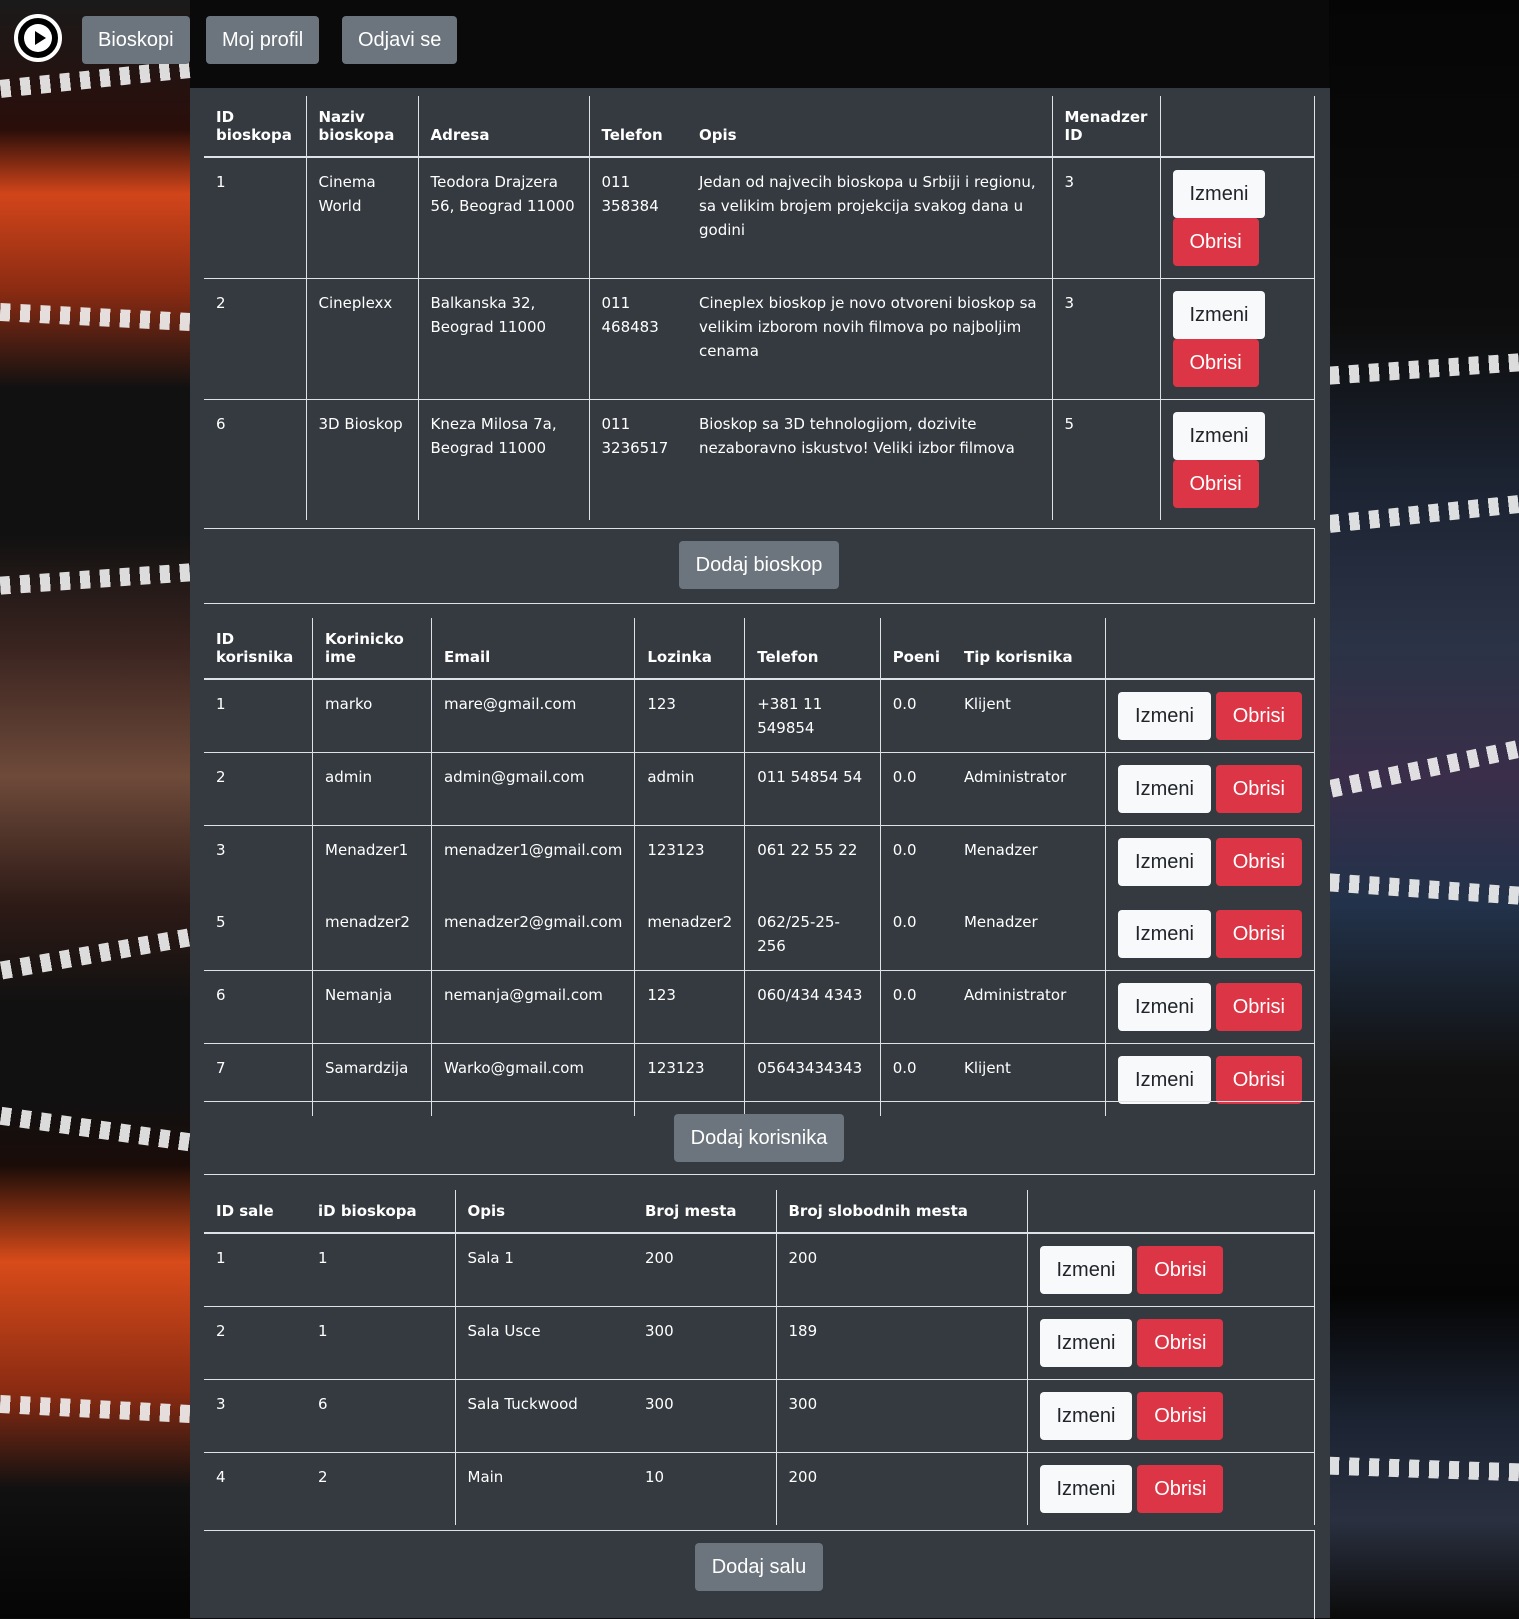 This screenshot has width=1519, height=1619. Describe the element at coordinates (759, 1488) in the screenshot. I see `table-row: 4 2 Main 10 200 Izmeni Obrisi` at that location.